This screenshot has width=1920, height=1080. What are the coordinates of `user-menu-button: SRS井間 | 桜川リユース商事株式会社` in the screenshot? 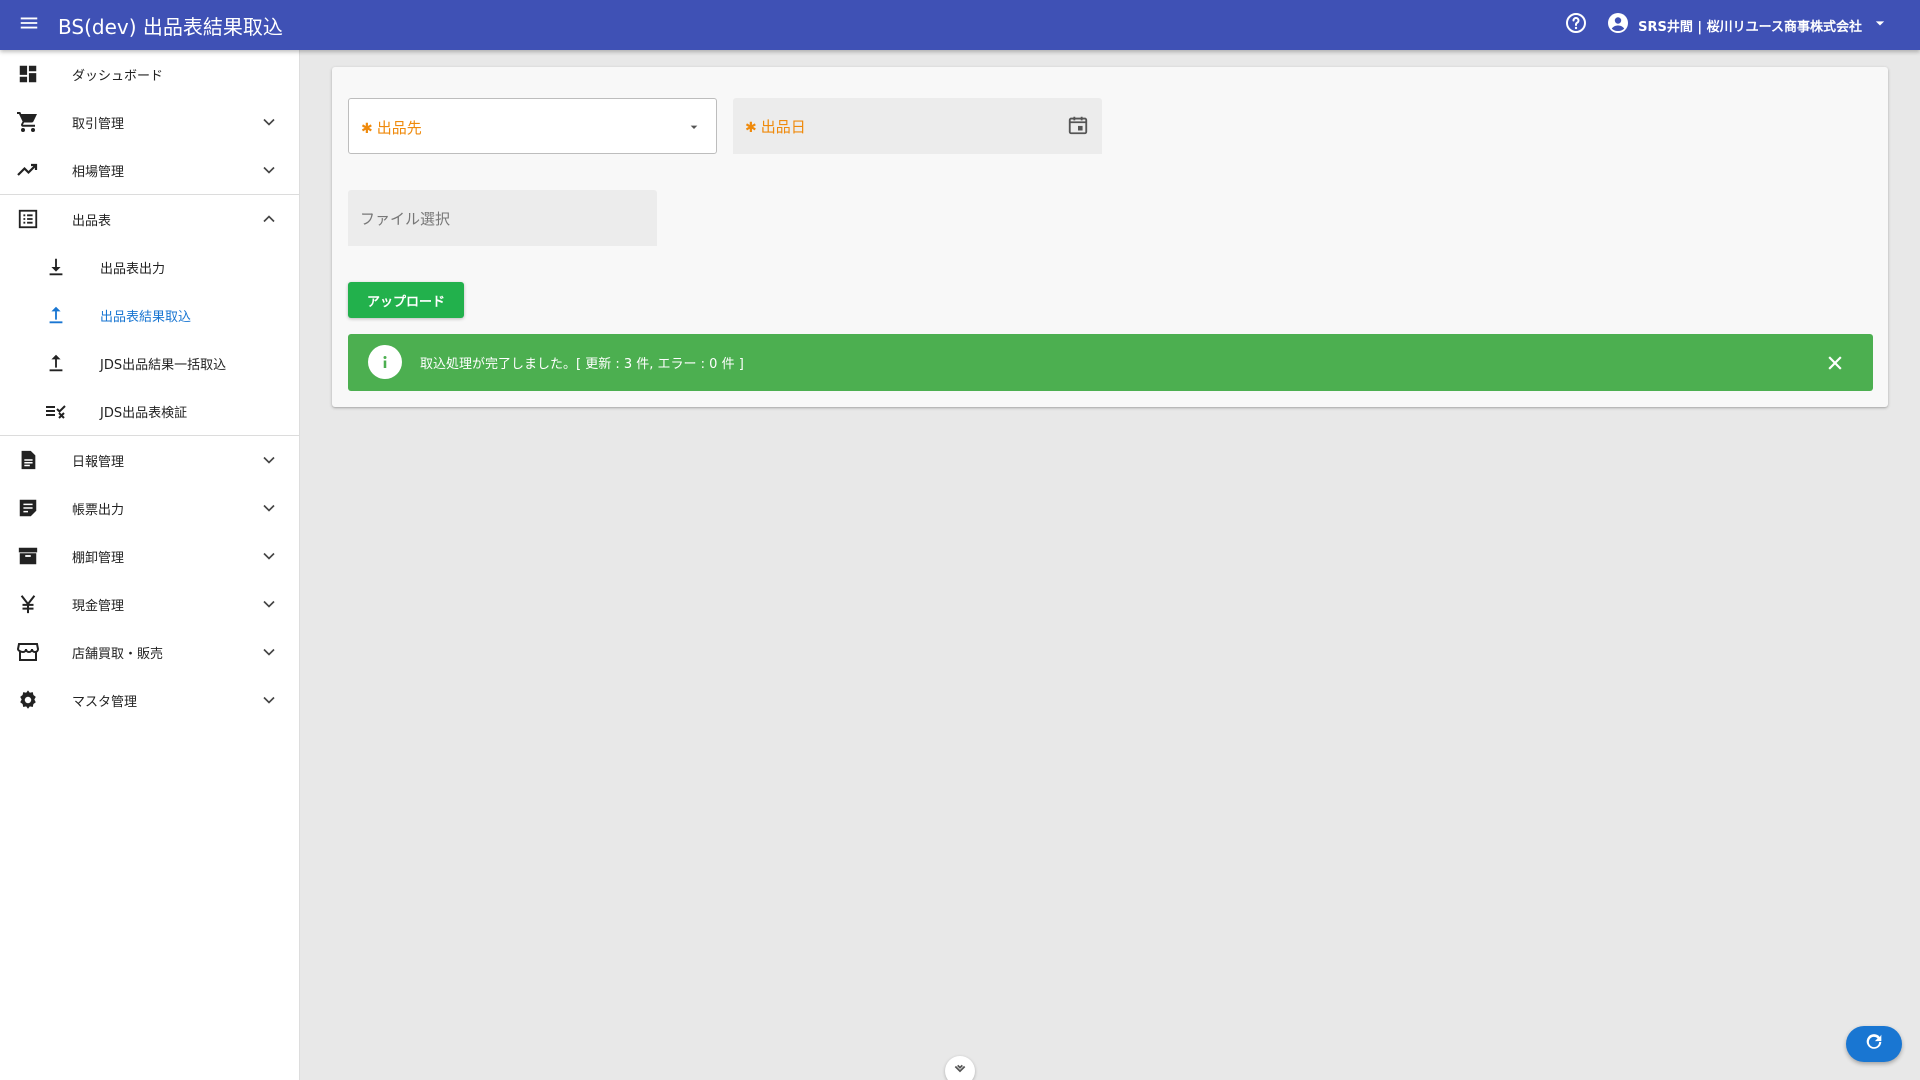 It's located at (1748, 25).